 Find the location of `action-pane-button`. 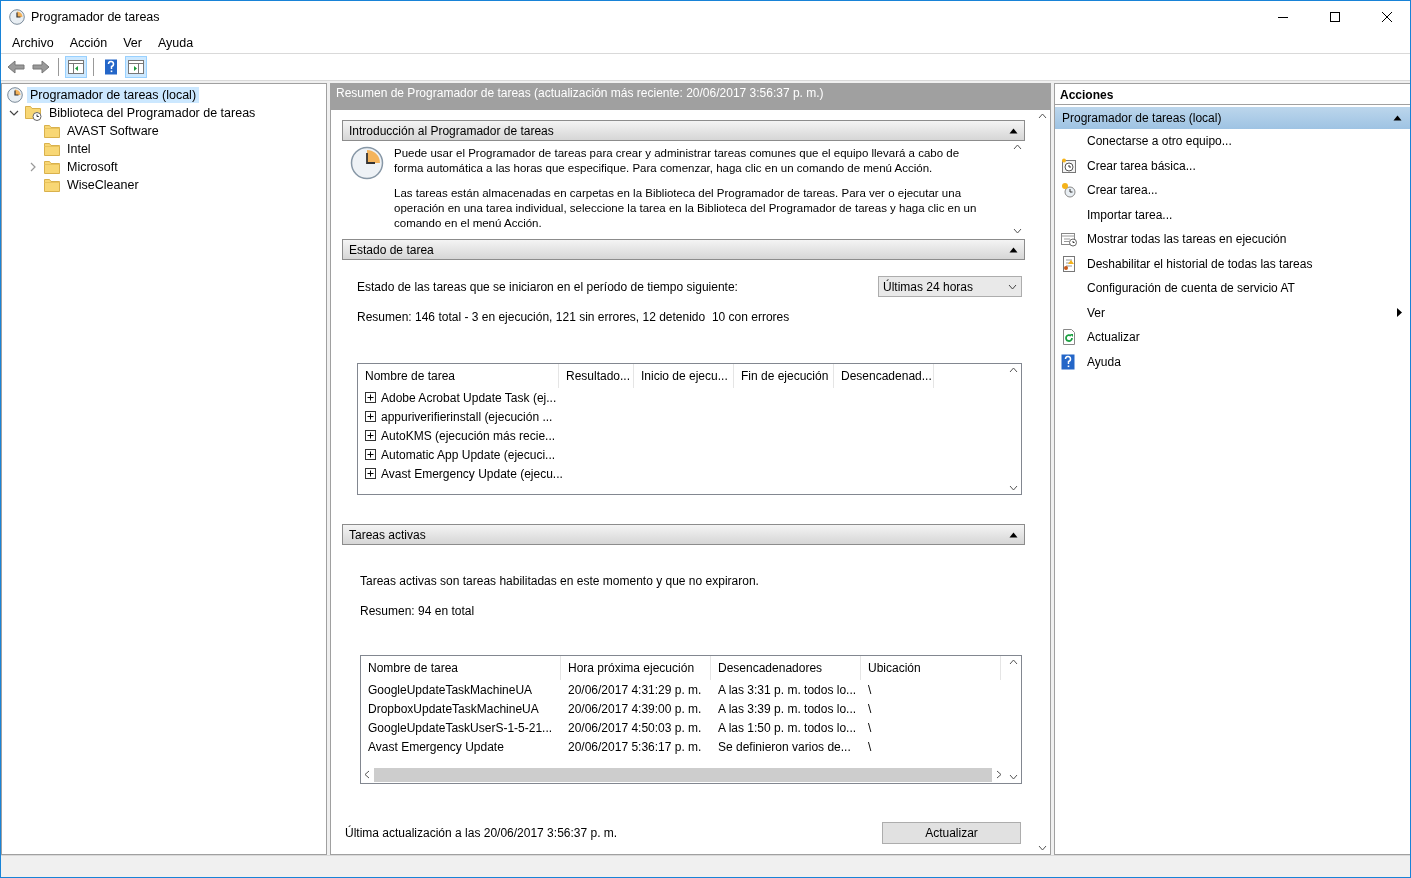

action-pane-button is located at coordinates (136, 67).